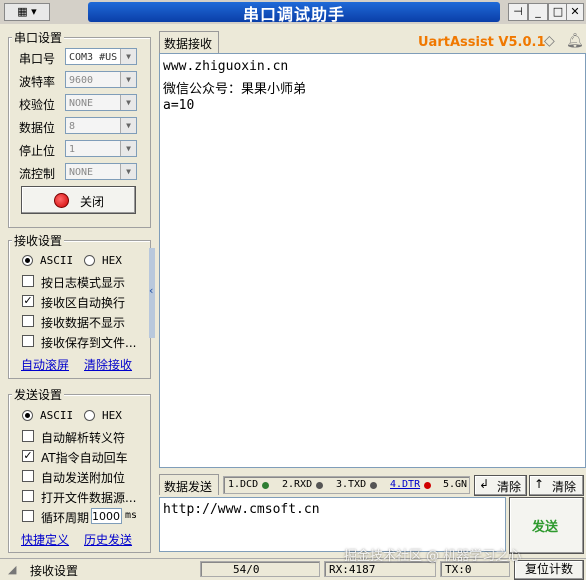 The height and width of the screenshot is (580, 586). Describe the element at coordinates (405, 484) in the screenshot. I see `dtr-signal: 4.DTR` at that location.